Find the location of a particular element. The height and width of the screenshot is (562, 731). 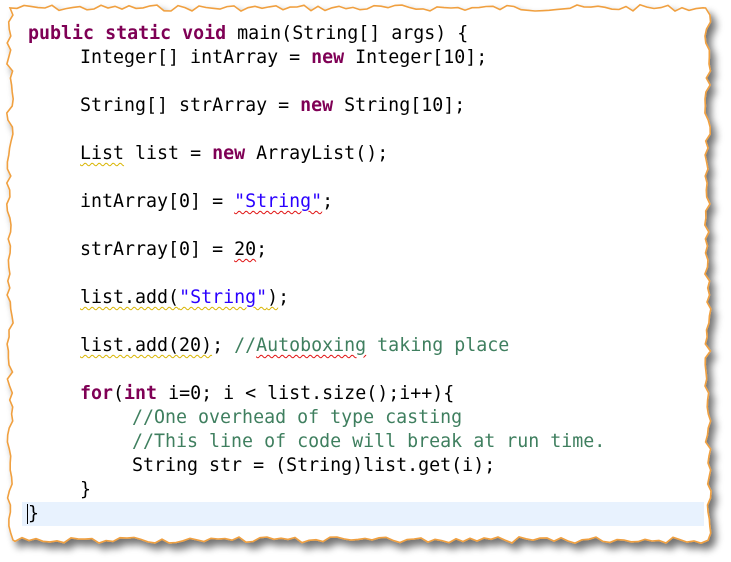

keyword: static is located at coordinates (138, 33).